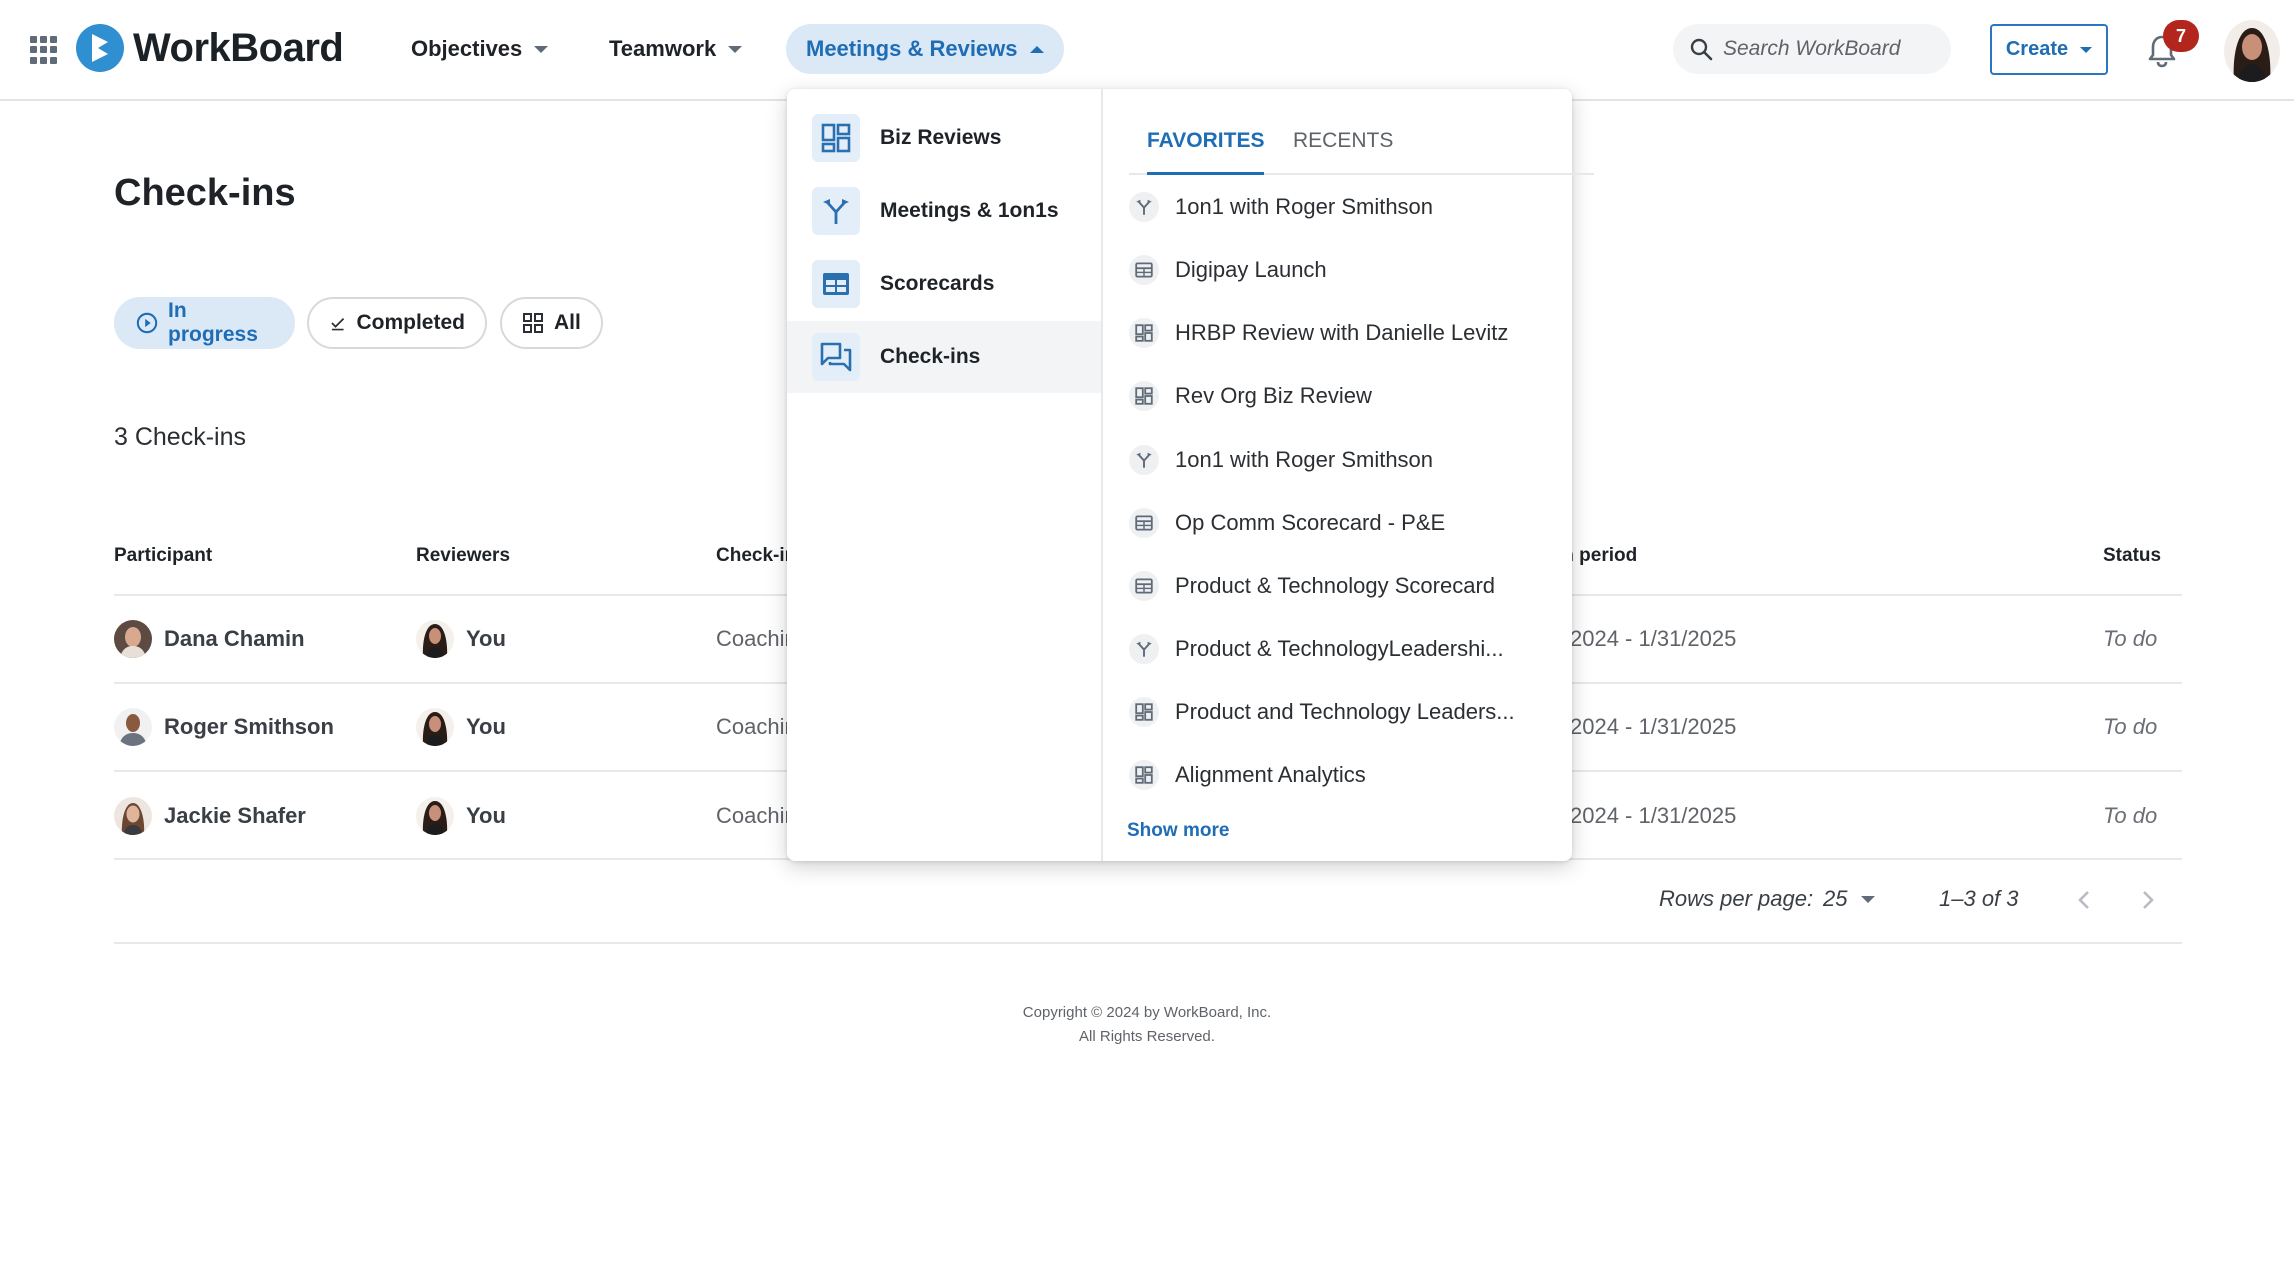  I want to click on tab-favorites: FAVORITES, so click(1206, 152).